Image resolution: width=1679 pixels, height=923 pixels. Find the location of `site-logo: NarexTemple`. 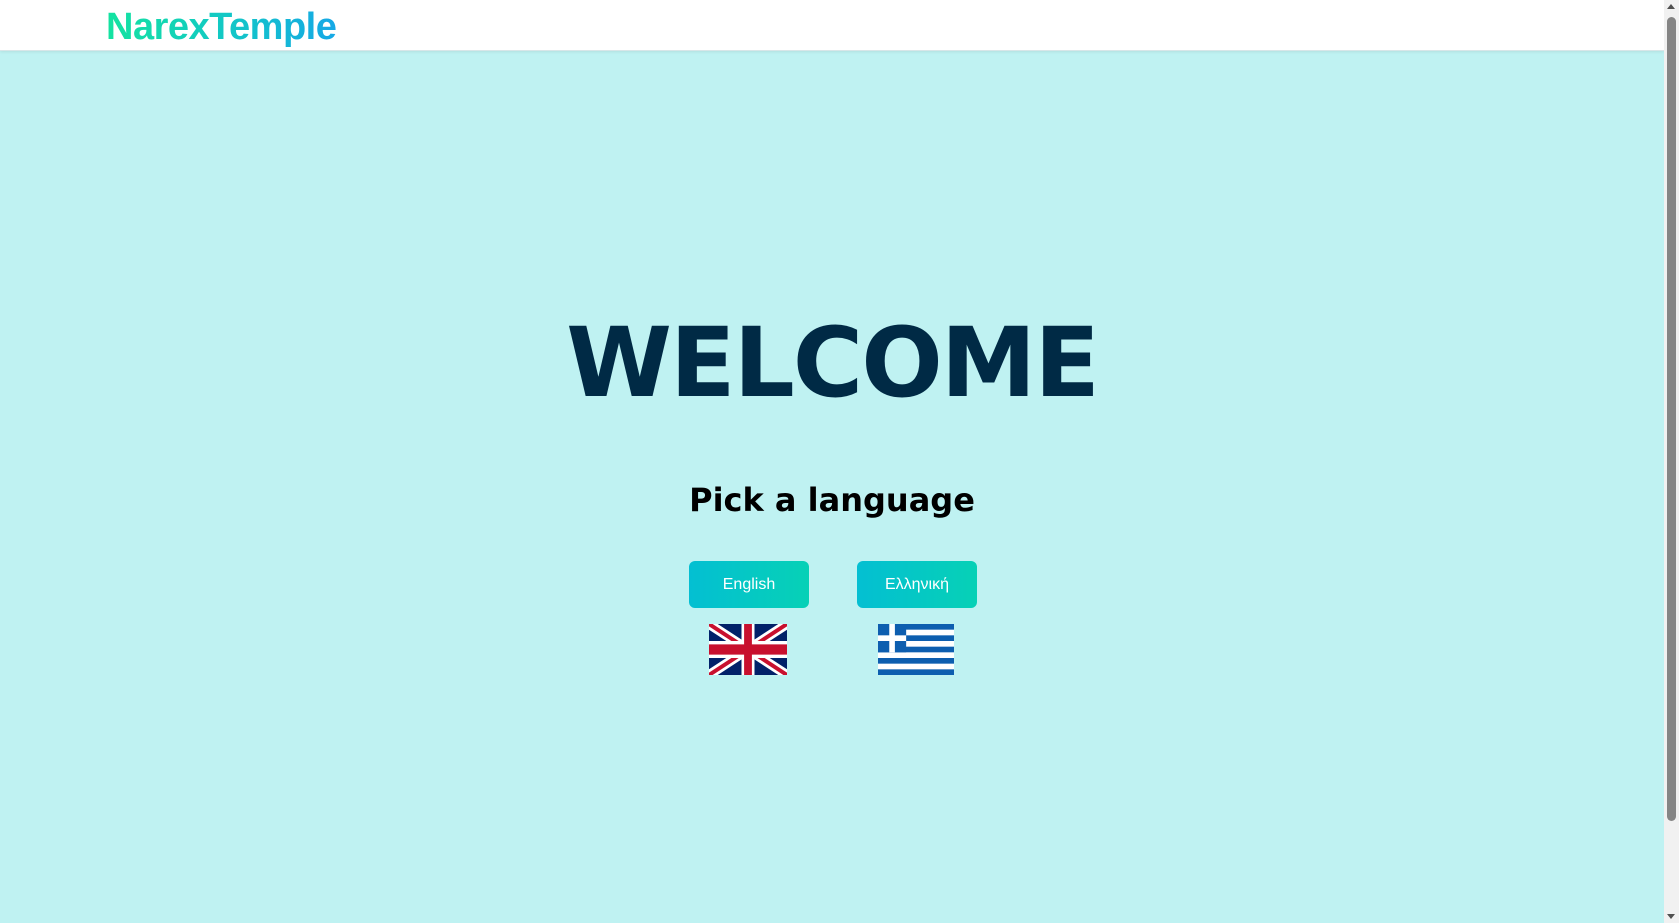

site-logo: NarexTemple is located at coordinates (221, 27).